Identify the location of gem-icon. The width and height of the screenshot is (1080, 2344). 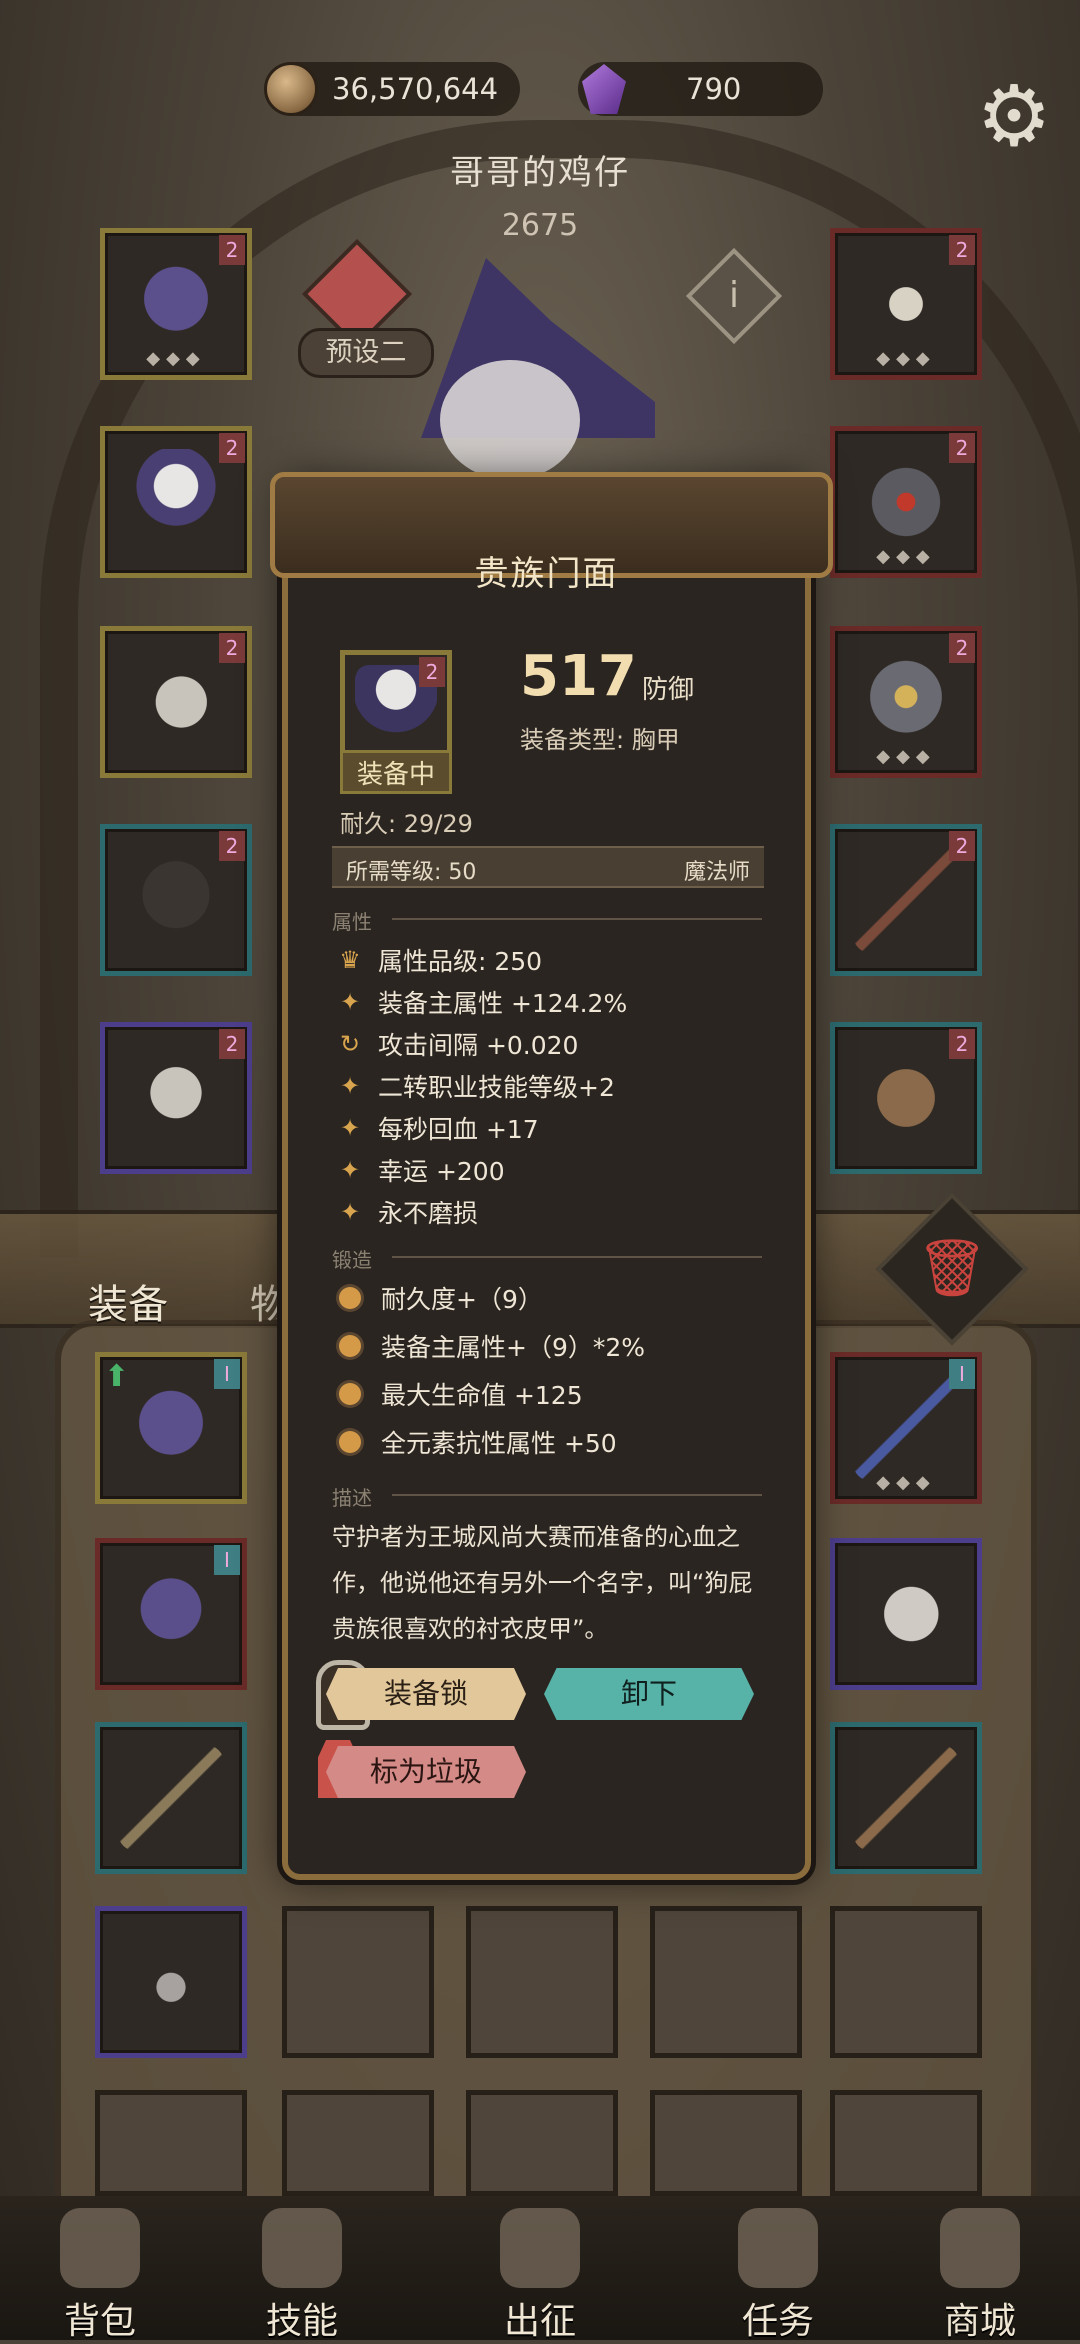
(604, 89).